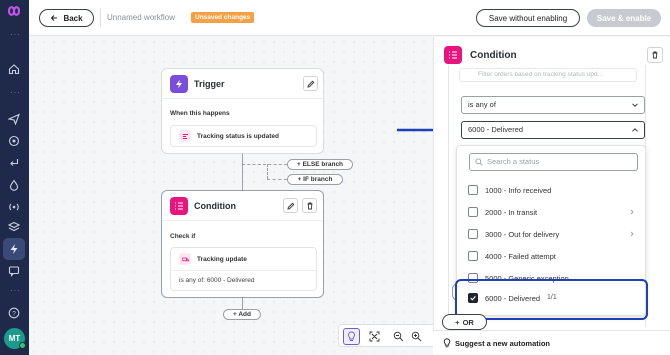 The width and height of the screenshot is (670, 355). What do you see at coordinates (242, 84) in the screenshot?
I see `node-header: Trigger` at bounding box center [242, 84].